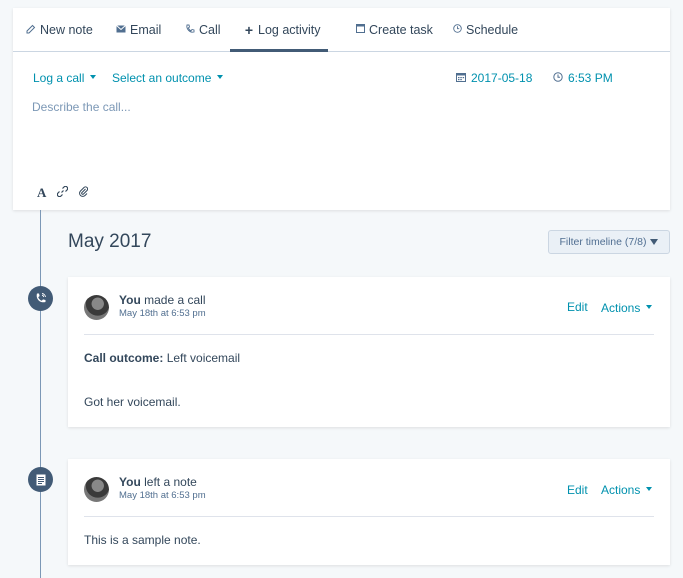  Describe the element at coordinates (654, 242) in the screenshot. I see `caret-down-icon` at that location.